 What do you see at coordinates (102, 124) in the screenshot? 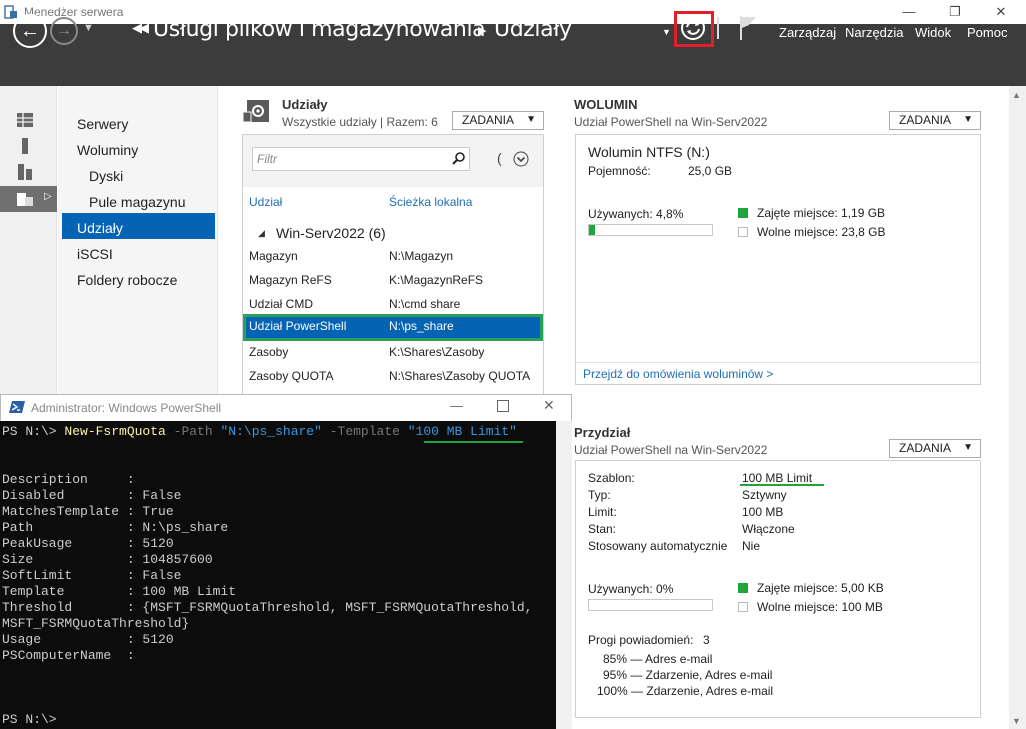
I see `nav-item-servers: Serwery` at bounding box center [102, 124].